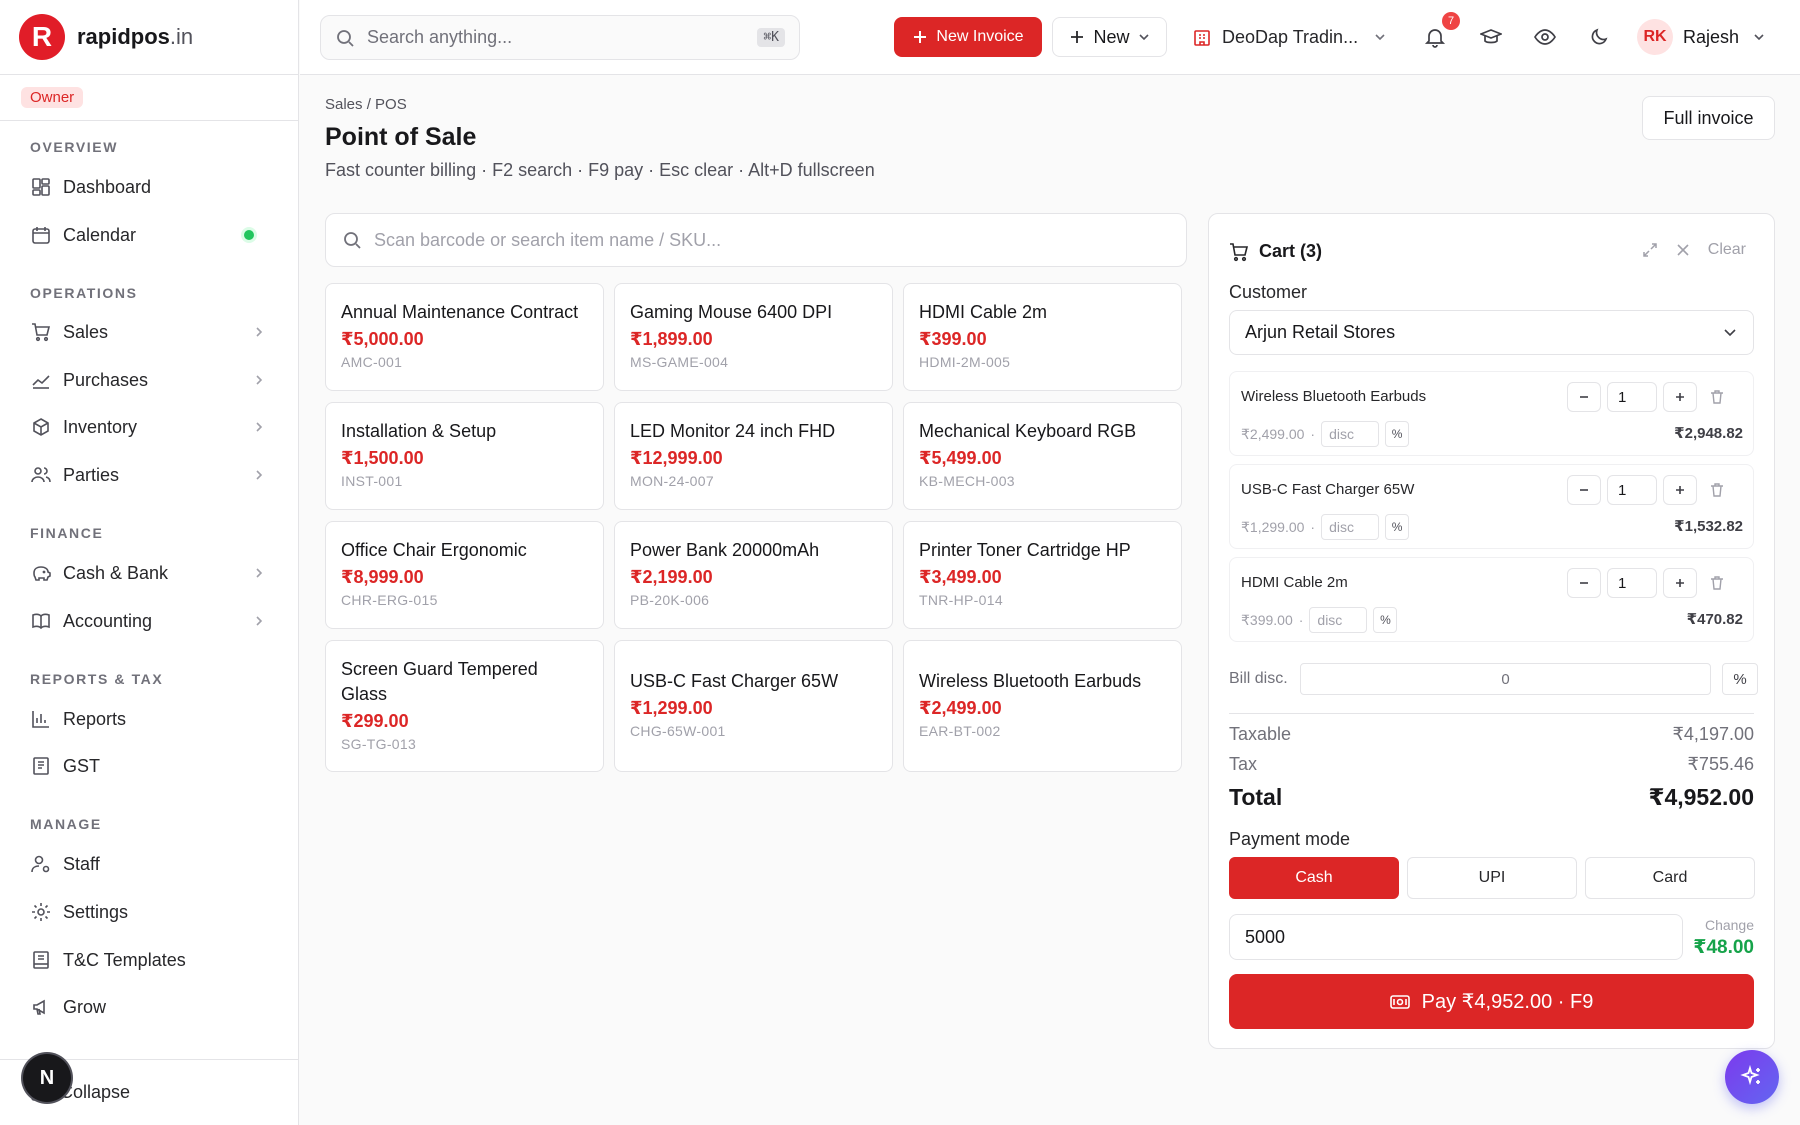  I want to click on full-invoice-button: Full invoice, so click(1708, 118).